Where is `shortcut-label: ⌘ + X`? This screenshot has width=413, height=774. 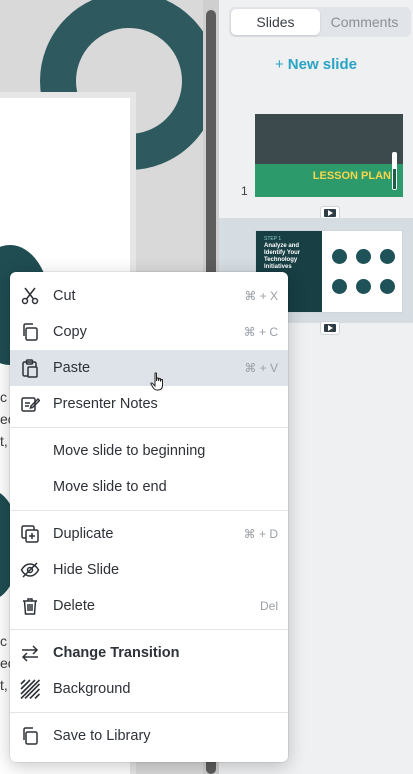 shortcut-label: ⌘ + X is located at coordinates (261, 296).